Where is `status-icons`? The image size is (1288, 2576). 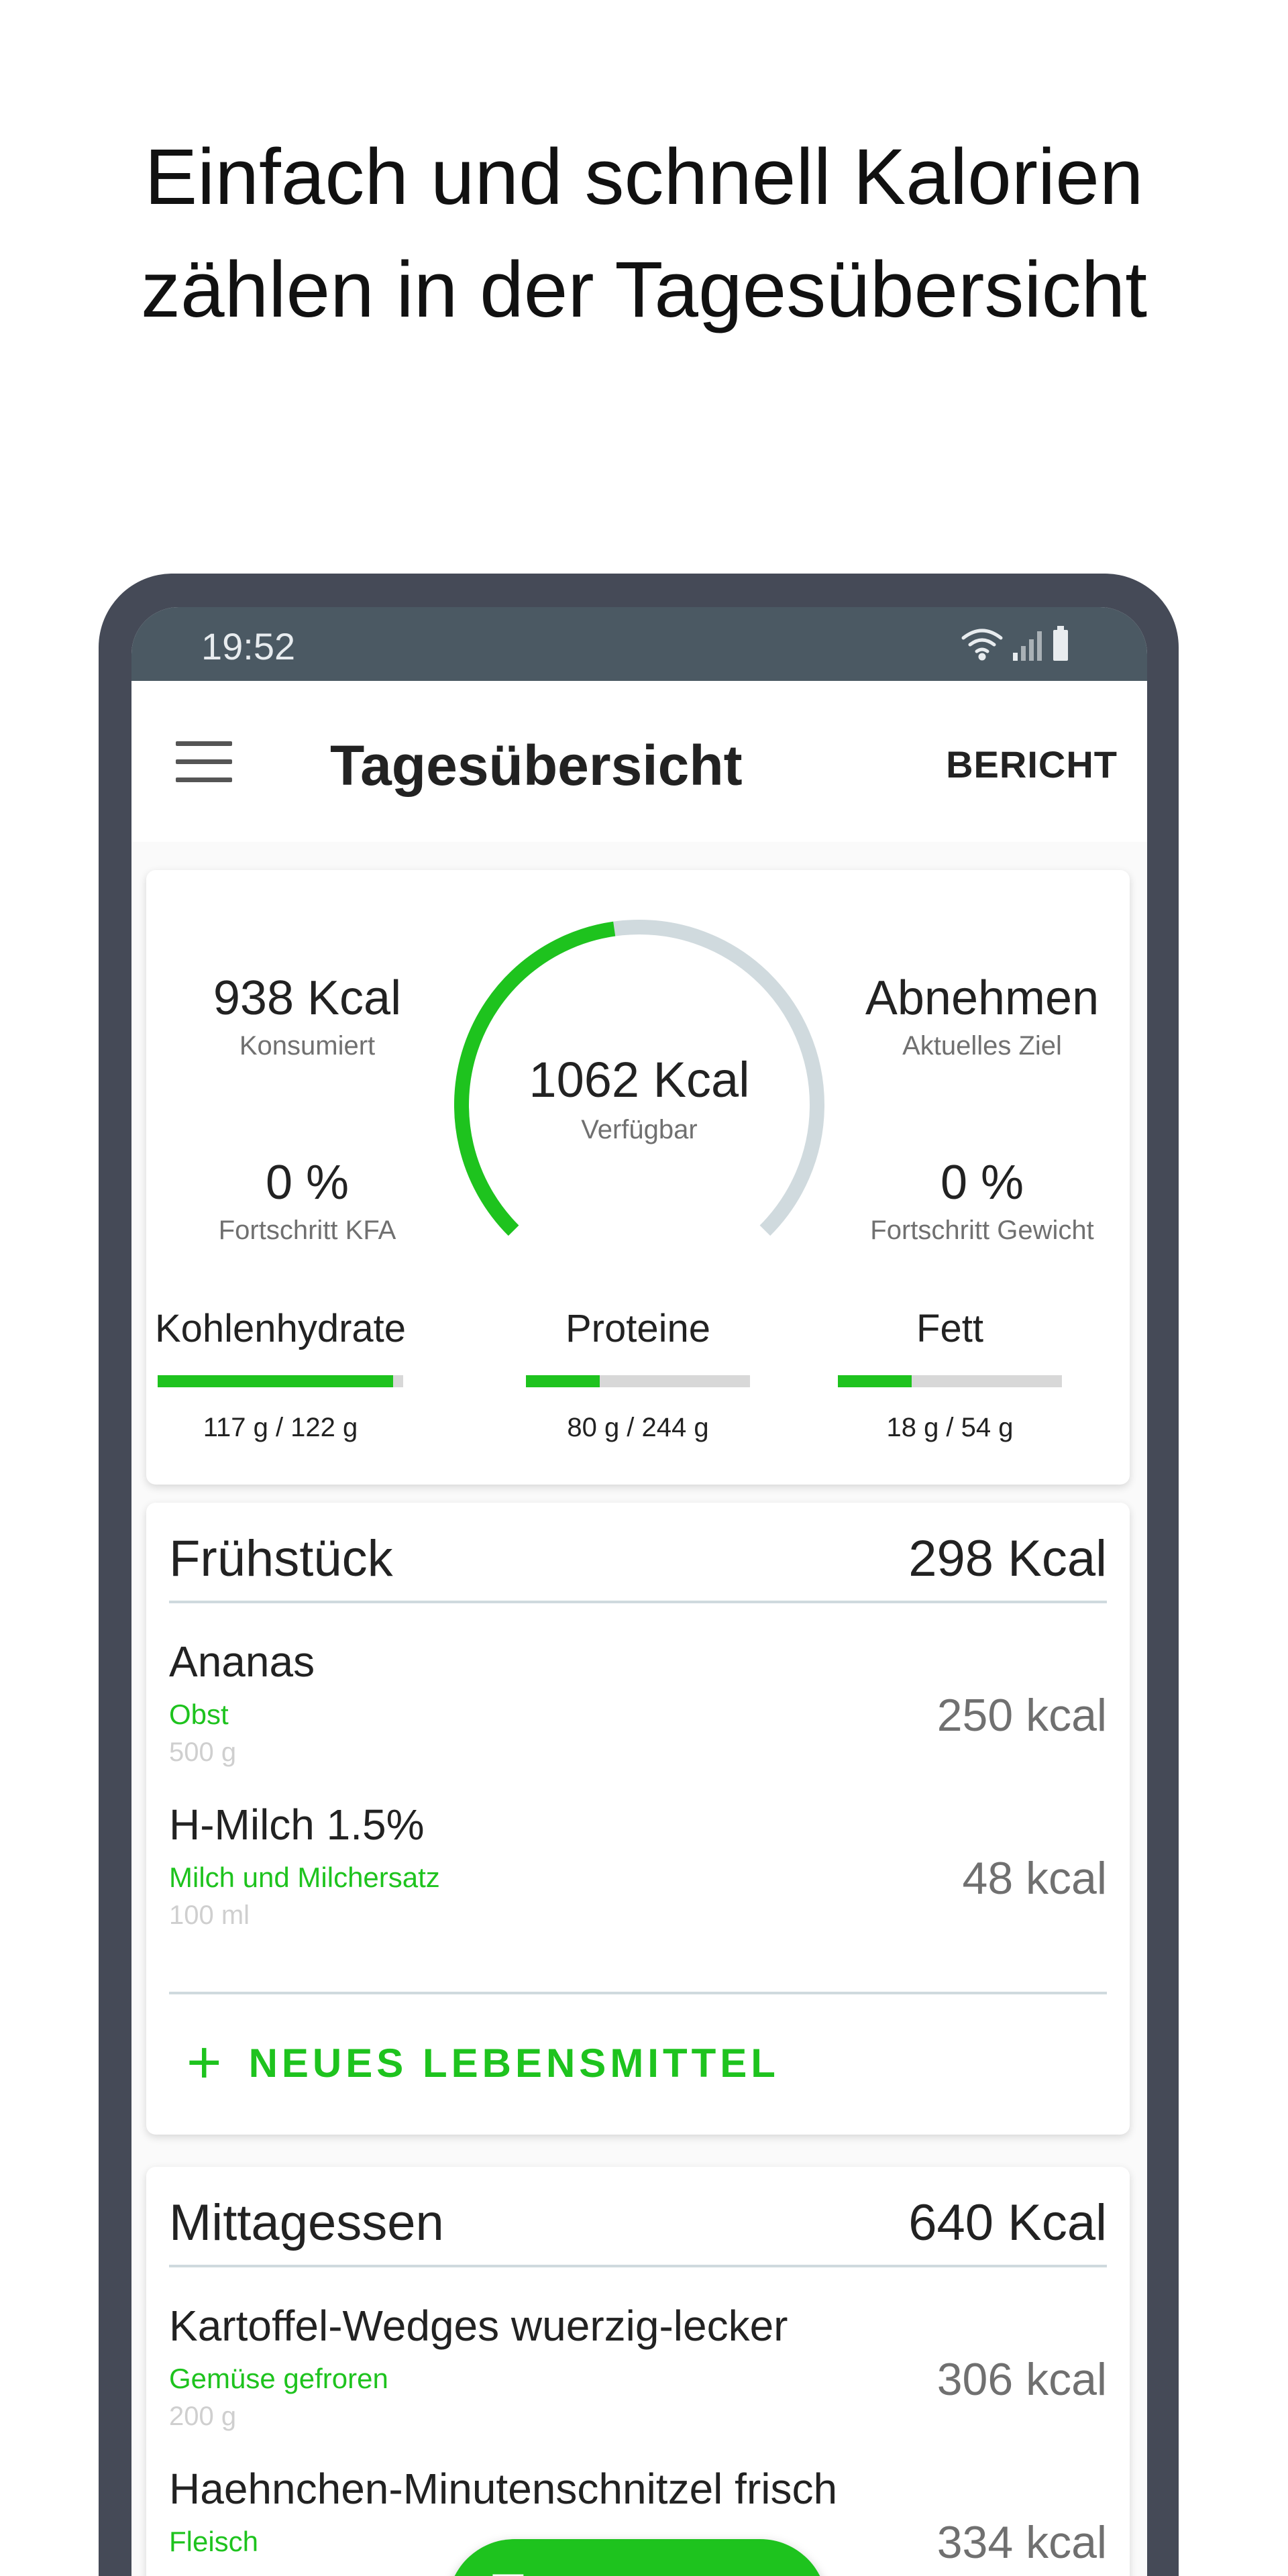 status-icons is located at coordinates (1014, 643).